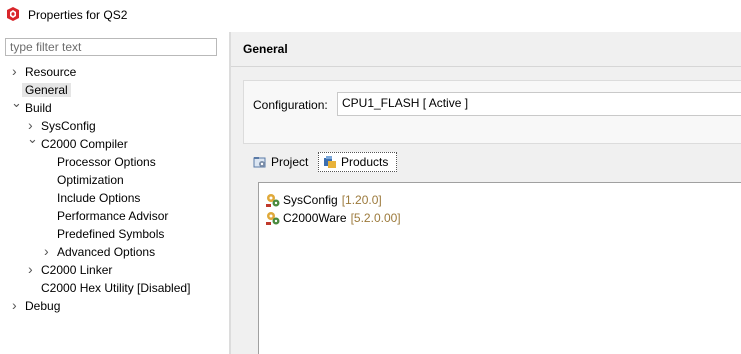 The height and width of the screenshot is (354, 741). I want to click on tree-item-performance-advisor: Performance Advisor, so click(112, 216).